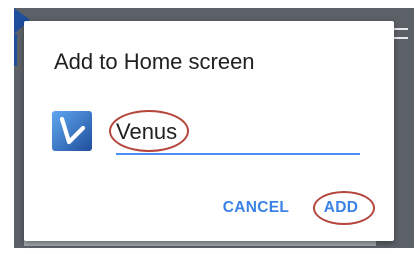  Describe the element at coordinates (238, 135) in the screenshot. I see `shortcut-name-input` at that location.